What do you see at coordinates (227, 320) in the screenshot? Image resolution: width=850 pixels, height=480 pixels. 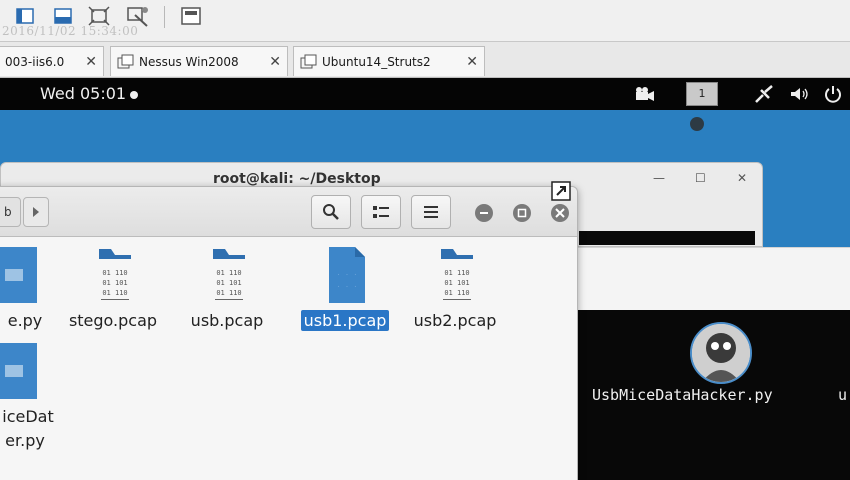 I see `file-label: usb.pcap` at bounding box center [227, 320].